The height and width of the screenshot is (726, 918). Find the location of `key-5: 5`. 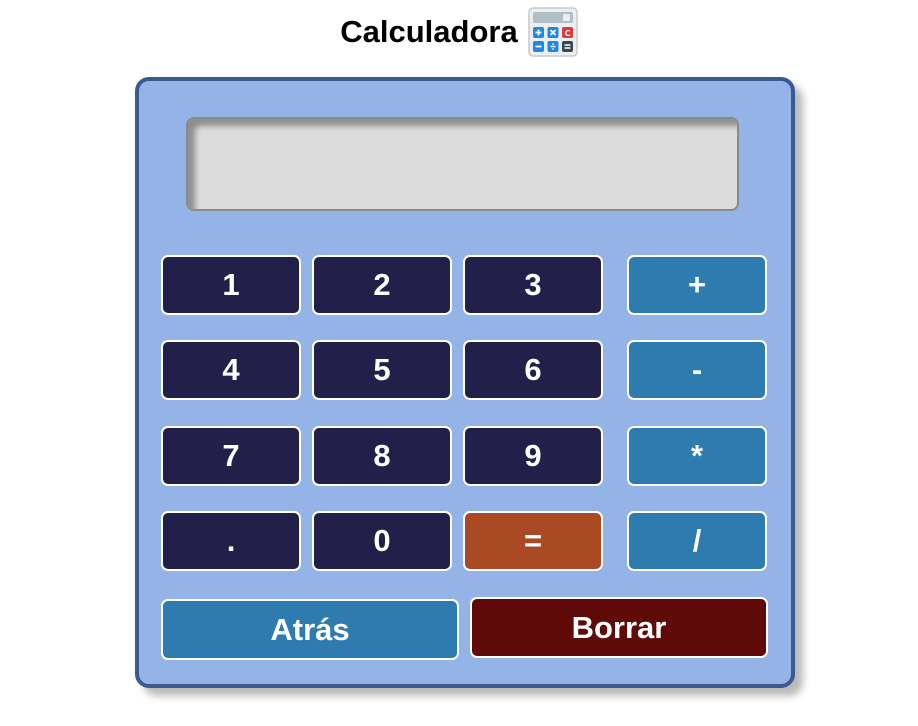

key-5: 5 is located at coordinates (382, 370).